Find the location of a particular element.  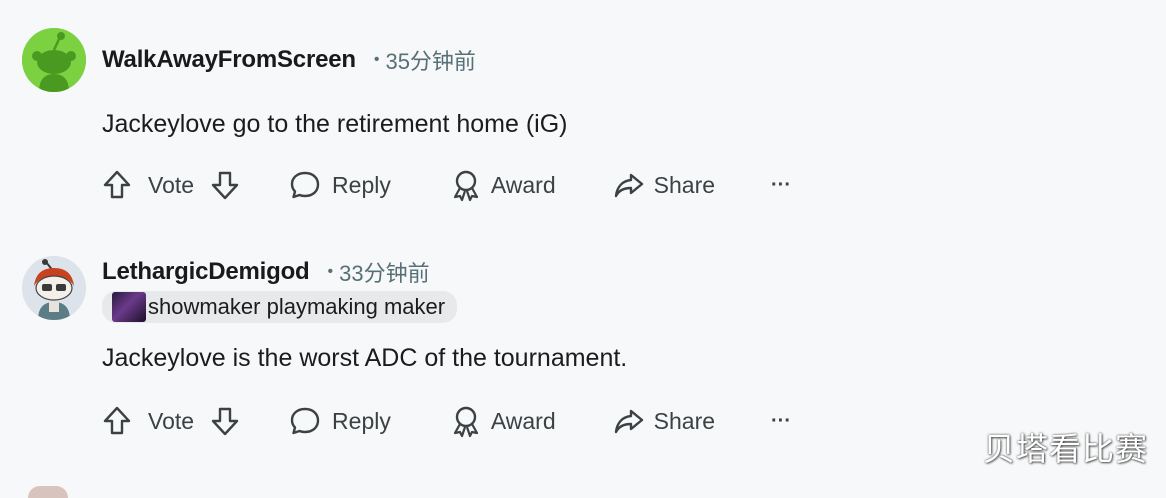

username: WalkAwayFromScreen is located at coordinates (229, 60).